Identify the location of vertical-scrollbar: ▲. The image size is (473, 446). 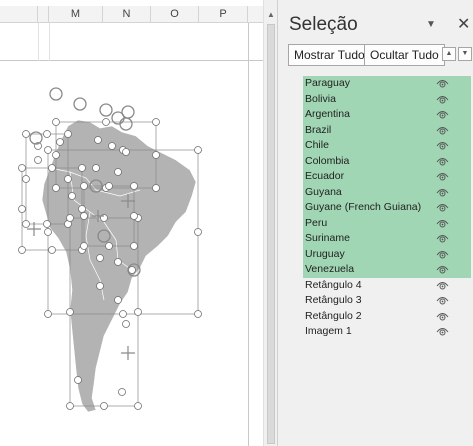
(270, 223).